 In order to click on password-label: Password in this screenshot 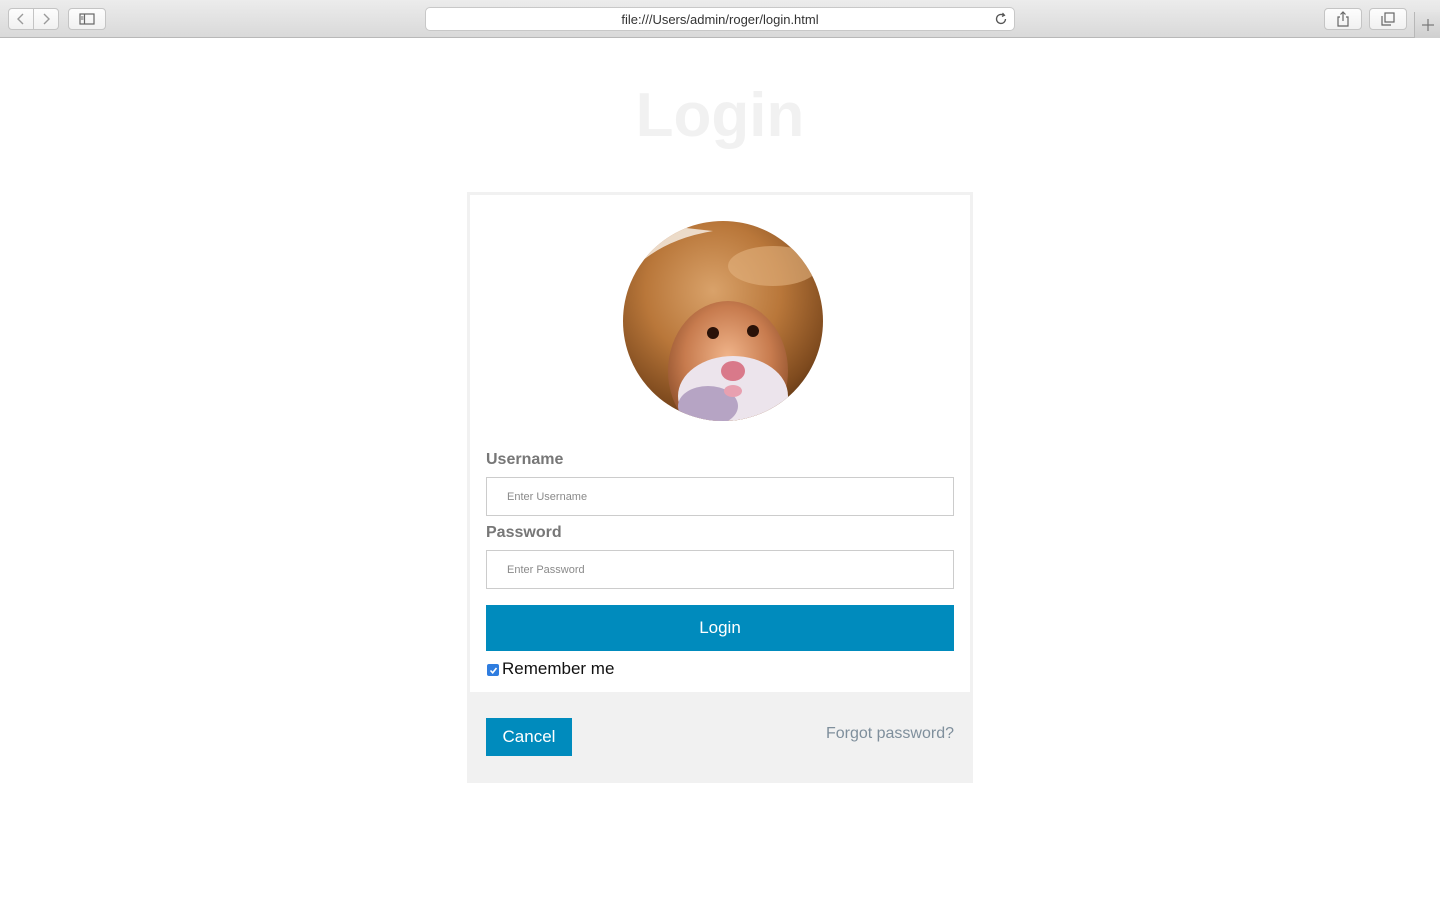, I will do `click(524, 532)`.